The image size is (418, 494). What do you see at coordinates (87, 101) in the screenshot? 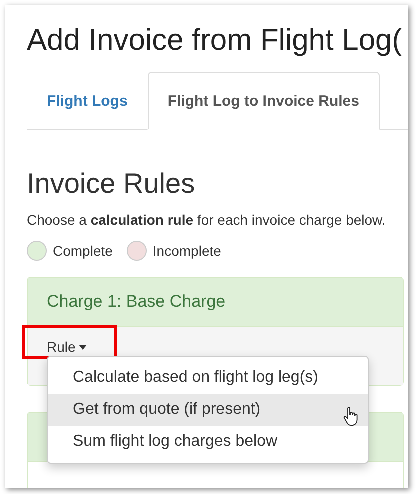
I see `tab: Flight Logs` at bounding box center [87, 101].